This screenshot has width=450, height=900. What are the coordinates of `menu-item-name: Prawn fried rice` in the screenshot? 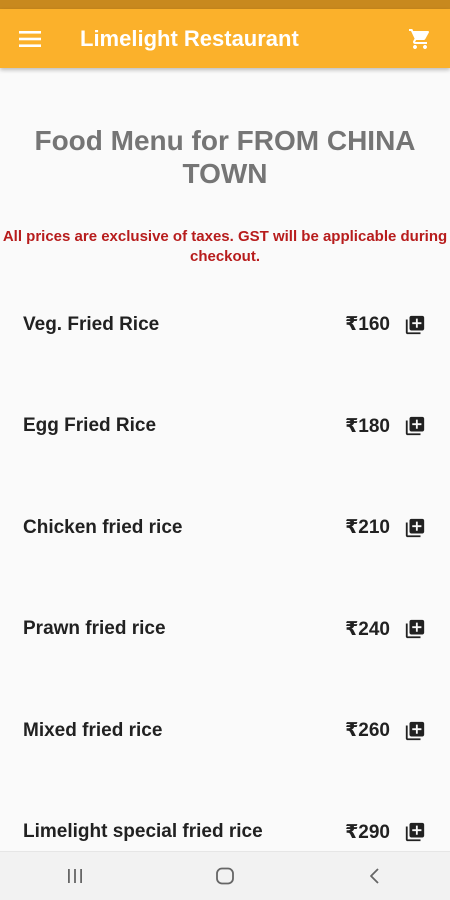 It's located at (94, 629).